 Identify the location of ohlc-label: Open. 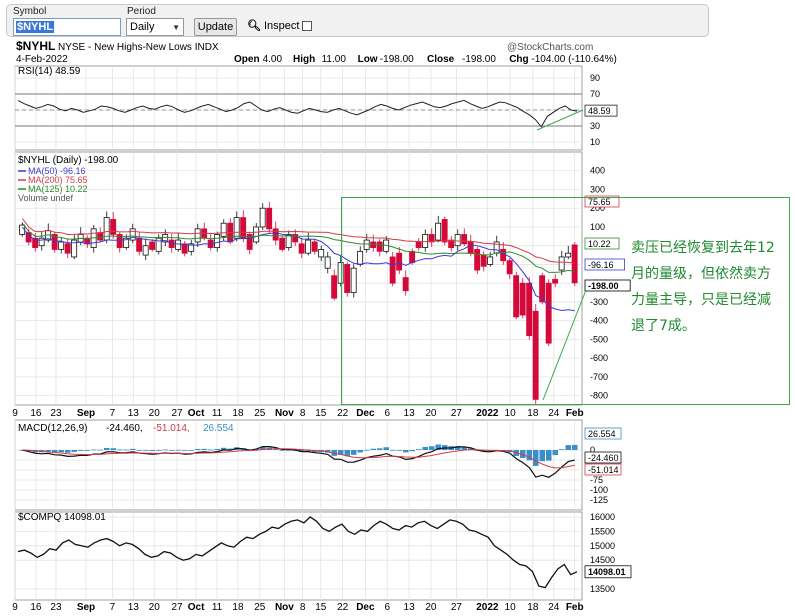
(247, 59).